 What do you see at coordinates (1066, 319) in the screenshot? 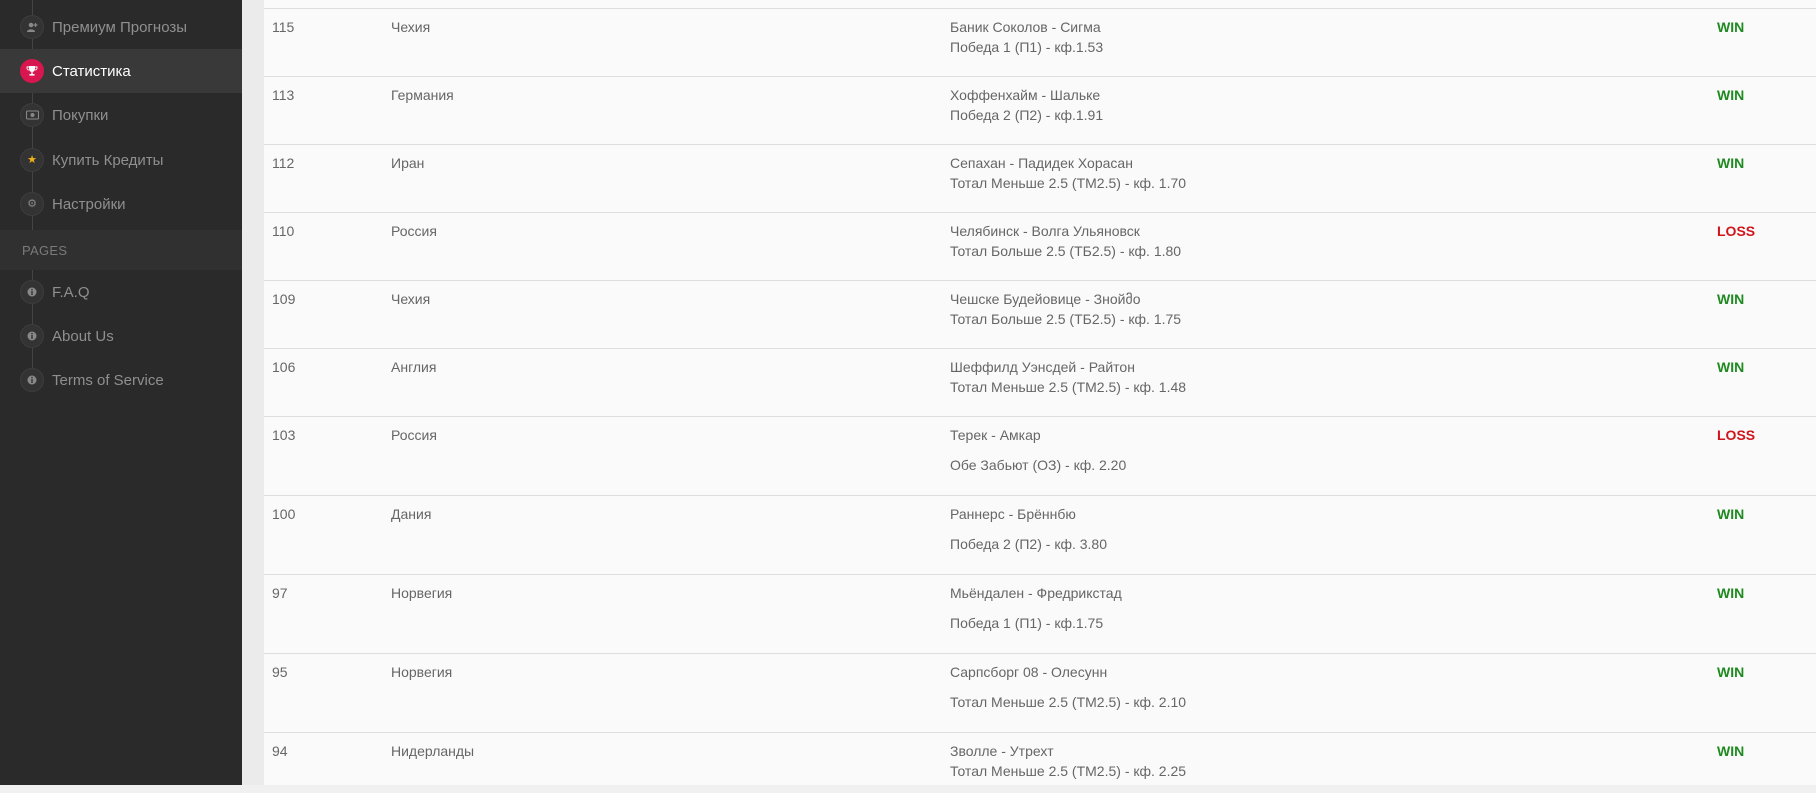
I see `row-bet: Тотал Больше 2.5 (ТБ2.5) - кф. 1.75` at bounding box center [1066, 319].